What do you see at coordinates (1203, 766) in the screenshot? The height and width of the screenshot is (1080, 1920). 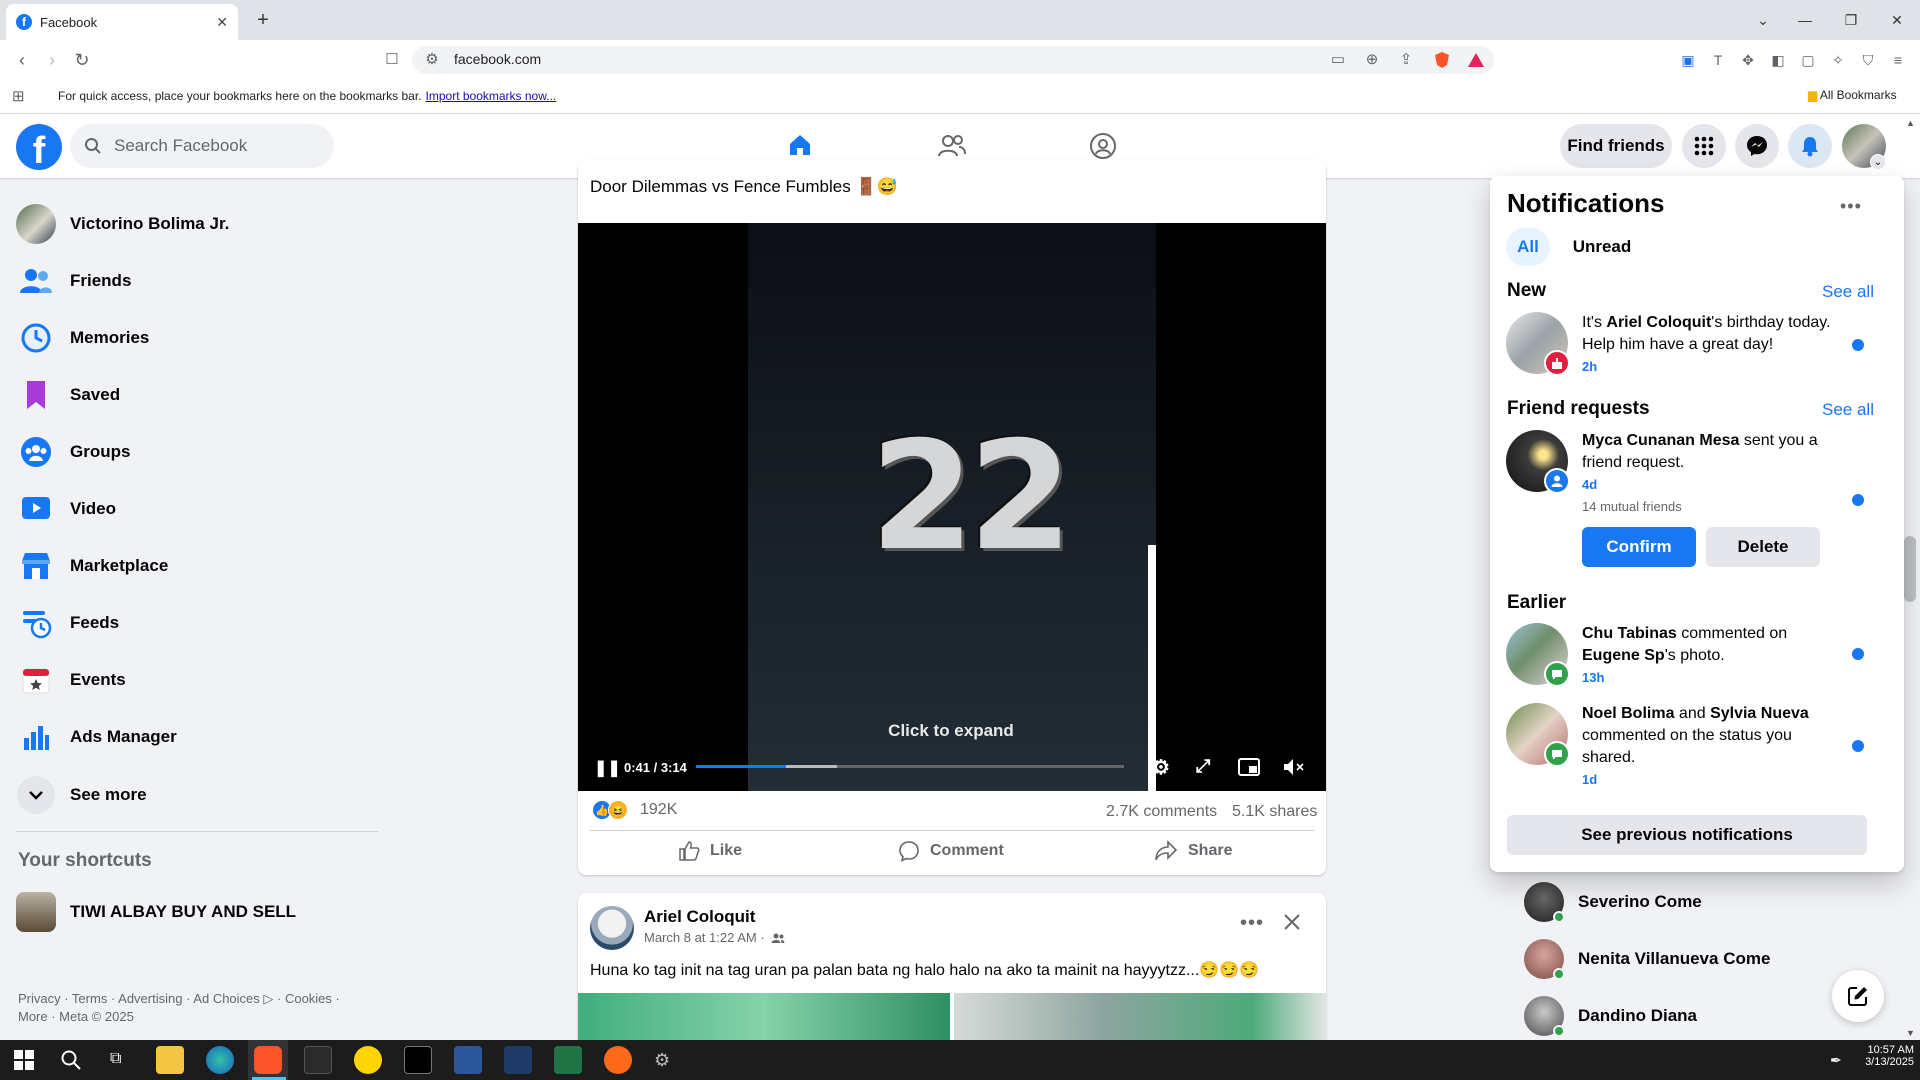 I see `fullscreen-icon: ⤢` at bounding box center [1203, 766].